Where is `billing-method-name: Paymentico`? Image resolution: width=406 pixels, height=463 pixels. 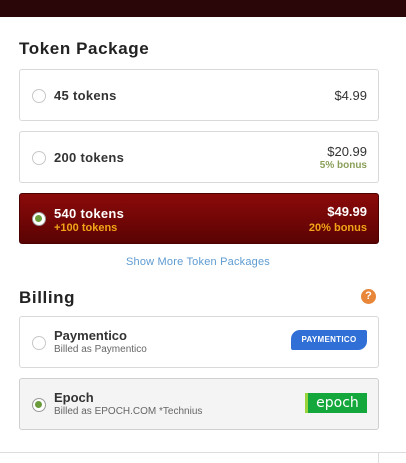
billing-method-name: Paymentico is located at coordinates (90, 335).